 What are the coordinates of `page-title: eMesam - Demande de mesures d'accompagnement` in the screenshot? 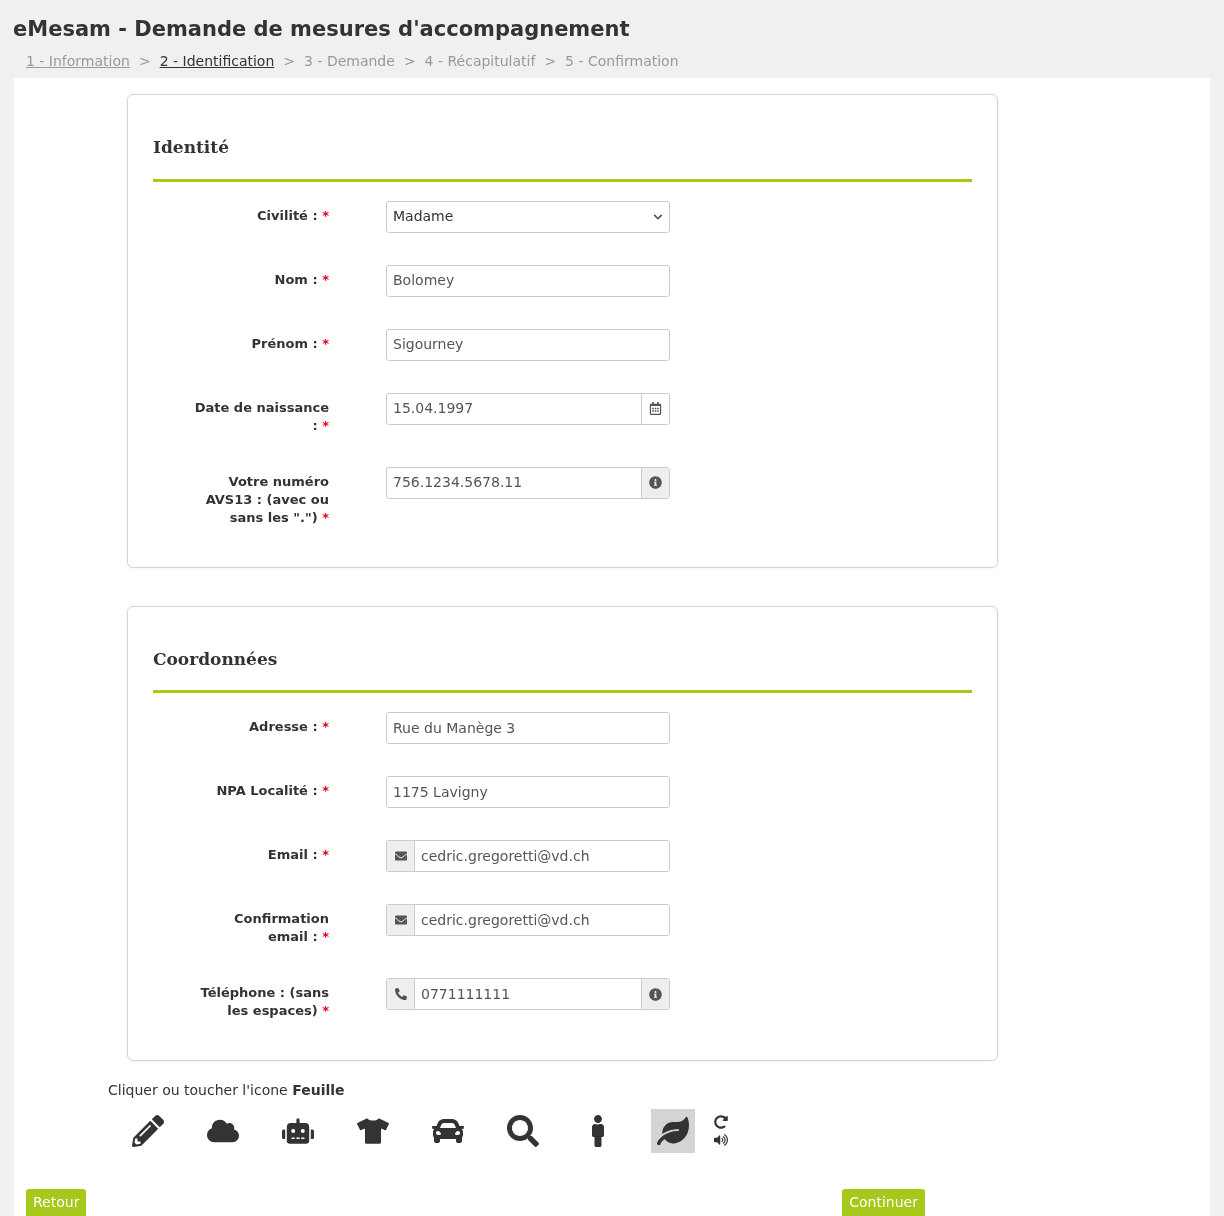 It's located at (321, 29).